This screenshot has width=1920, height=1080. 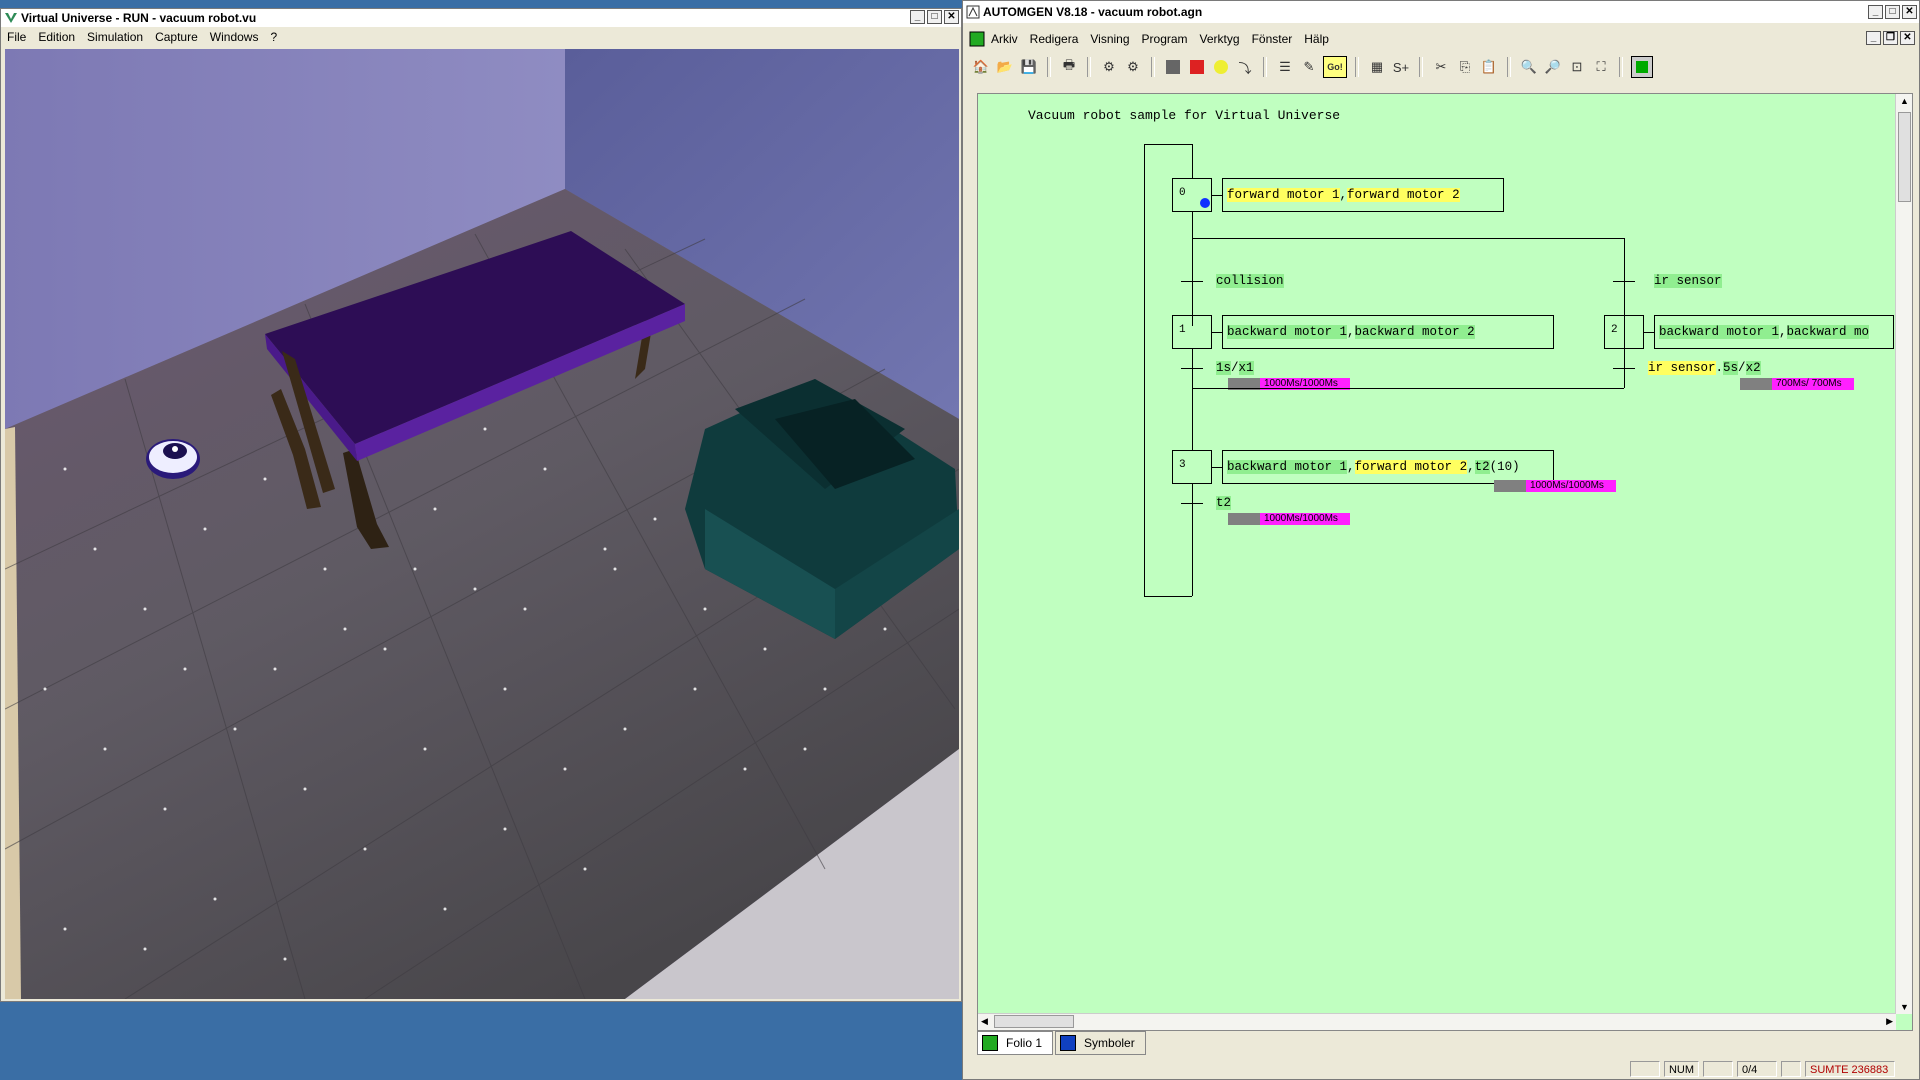 What do you see at coordinates (1192, 195) in the screenshot?
I see `step-0: 0` at bounding box center [1192, 195].